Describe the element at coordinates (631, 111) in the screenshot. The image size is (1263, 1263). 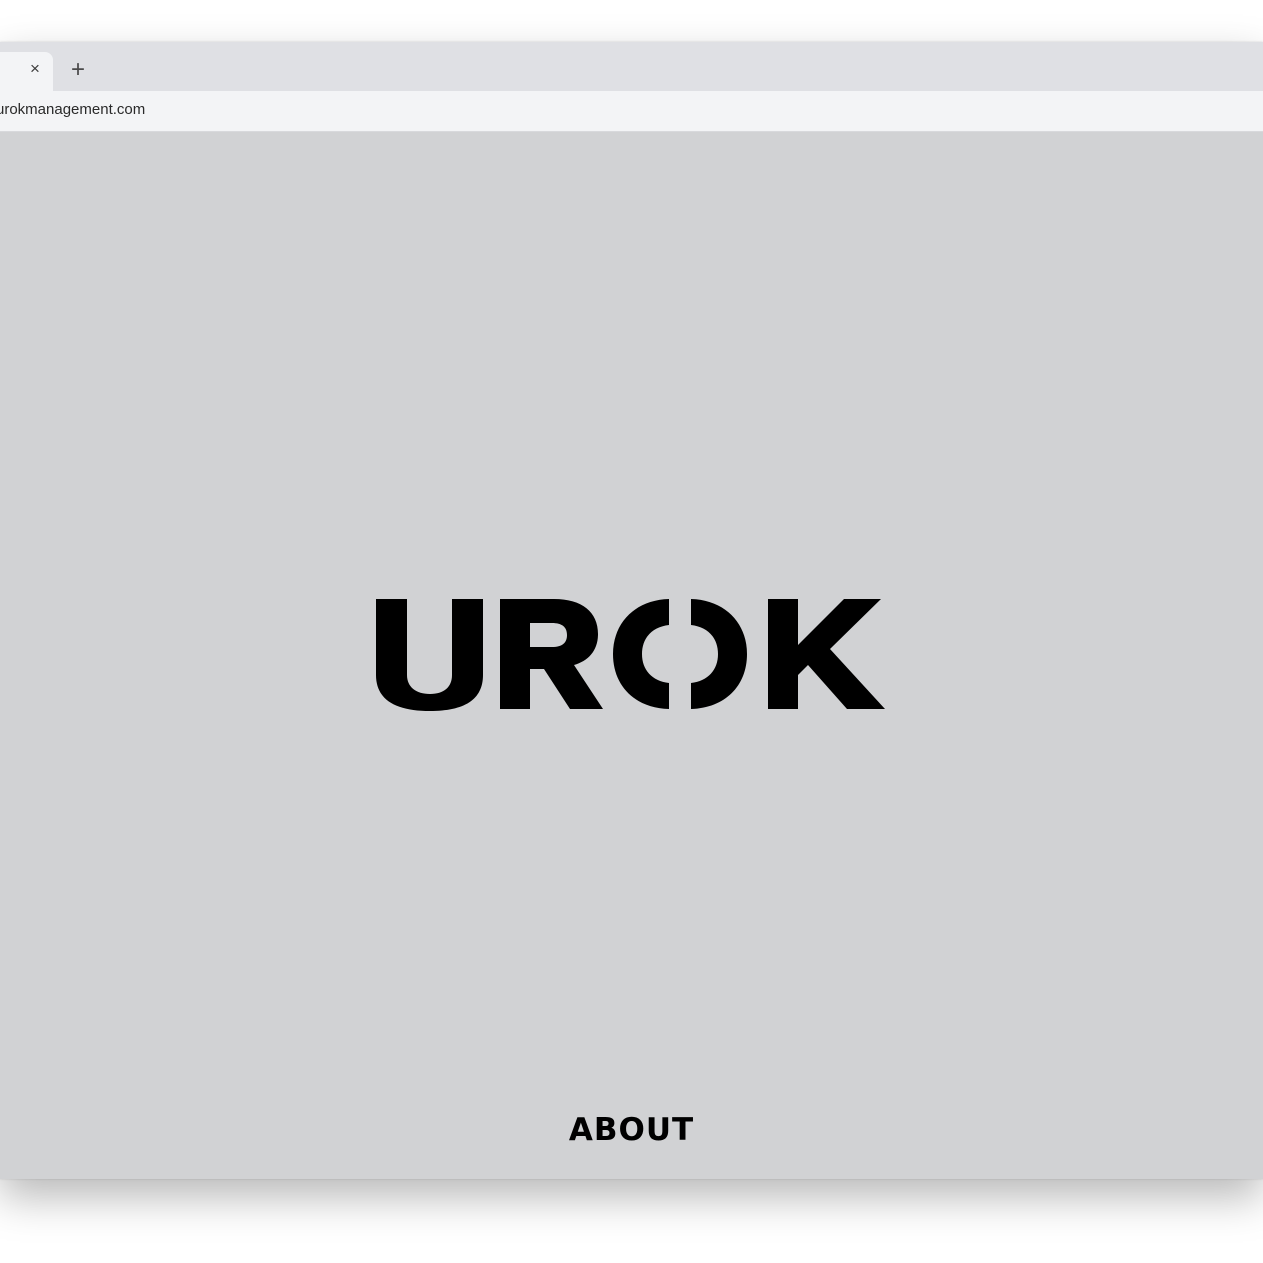
I see `address-bar: urokmanagement.com` at that location.